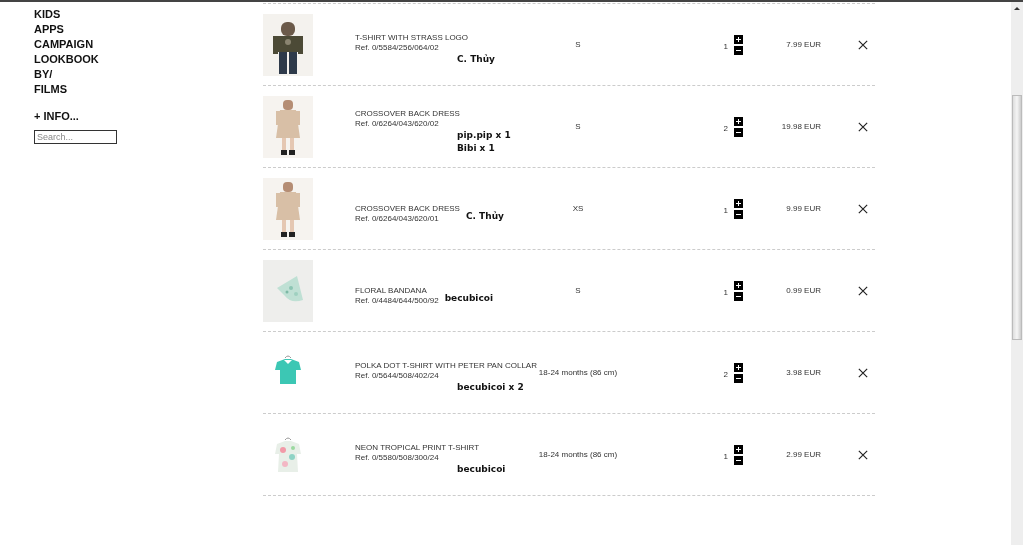 This screenshot has width=1023, height=545. What do you see at coordinates (491, 387) in the screenshot?
I see `handwritten-note: becubicoi x 2` at bounding box center [491, 387].